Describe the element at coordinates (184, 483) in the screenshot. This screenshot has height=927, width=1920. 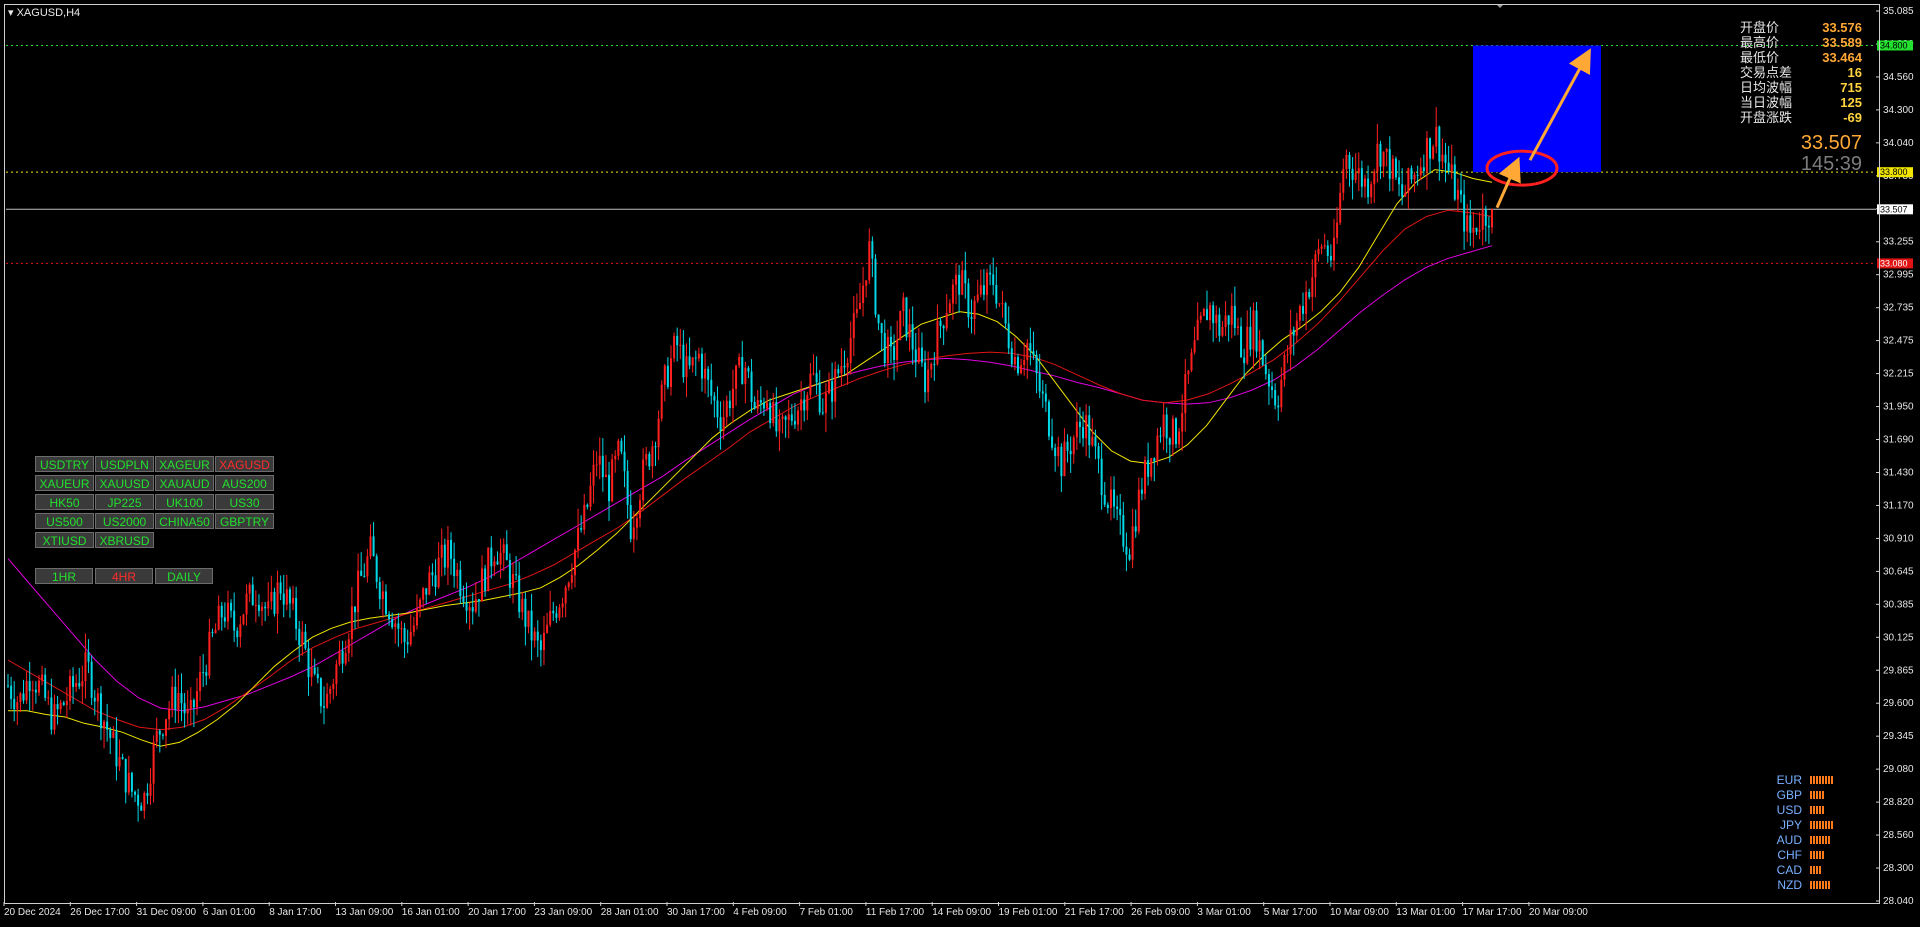
I see `symbol-button-xauaud: XAUAUD` at that location.